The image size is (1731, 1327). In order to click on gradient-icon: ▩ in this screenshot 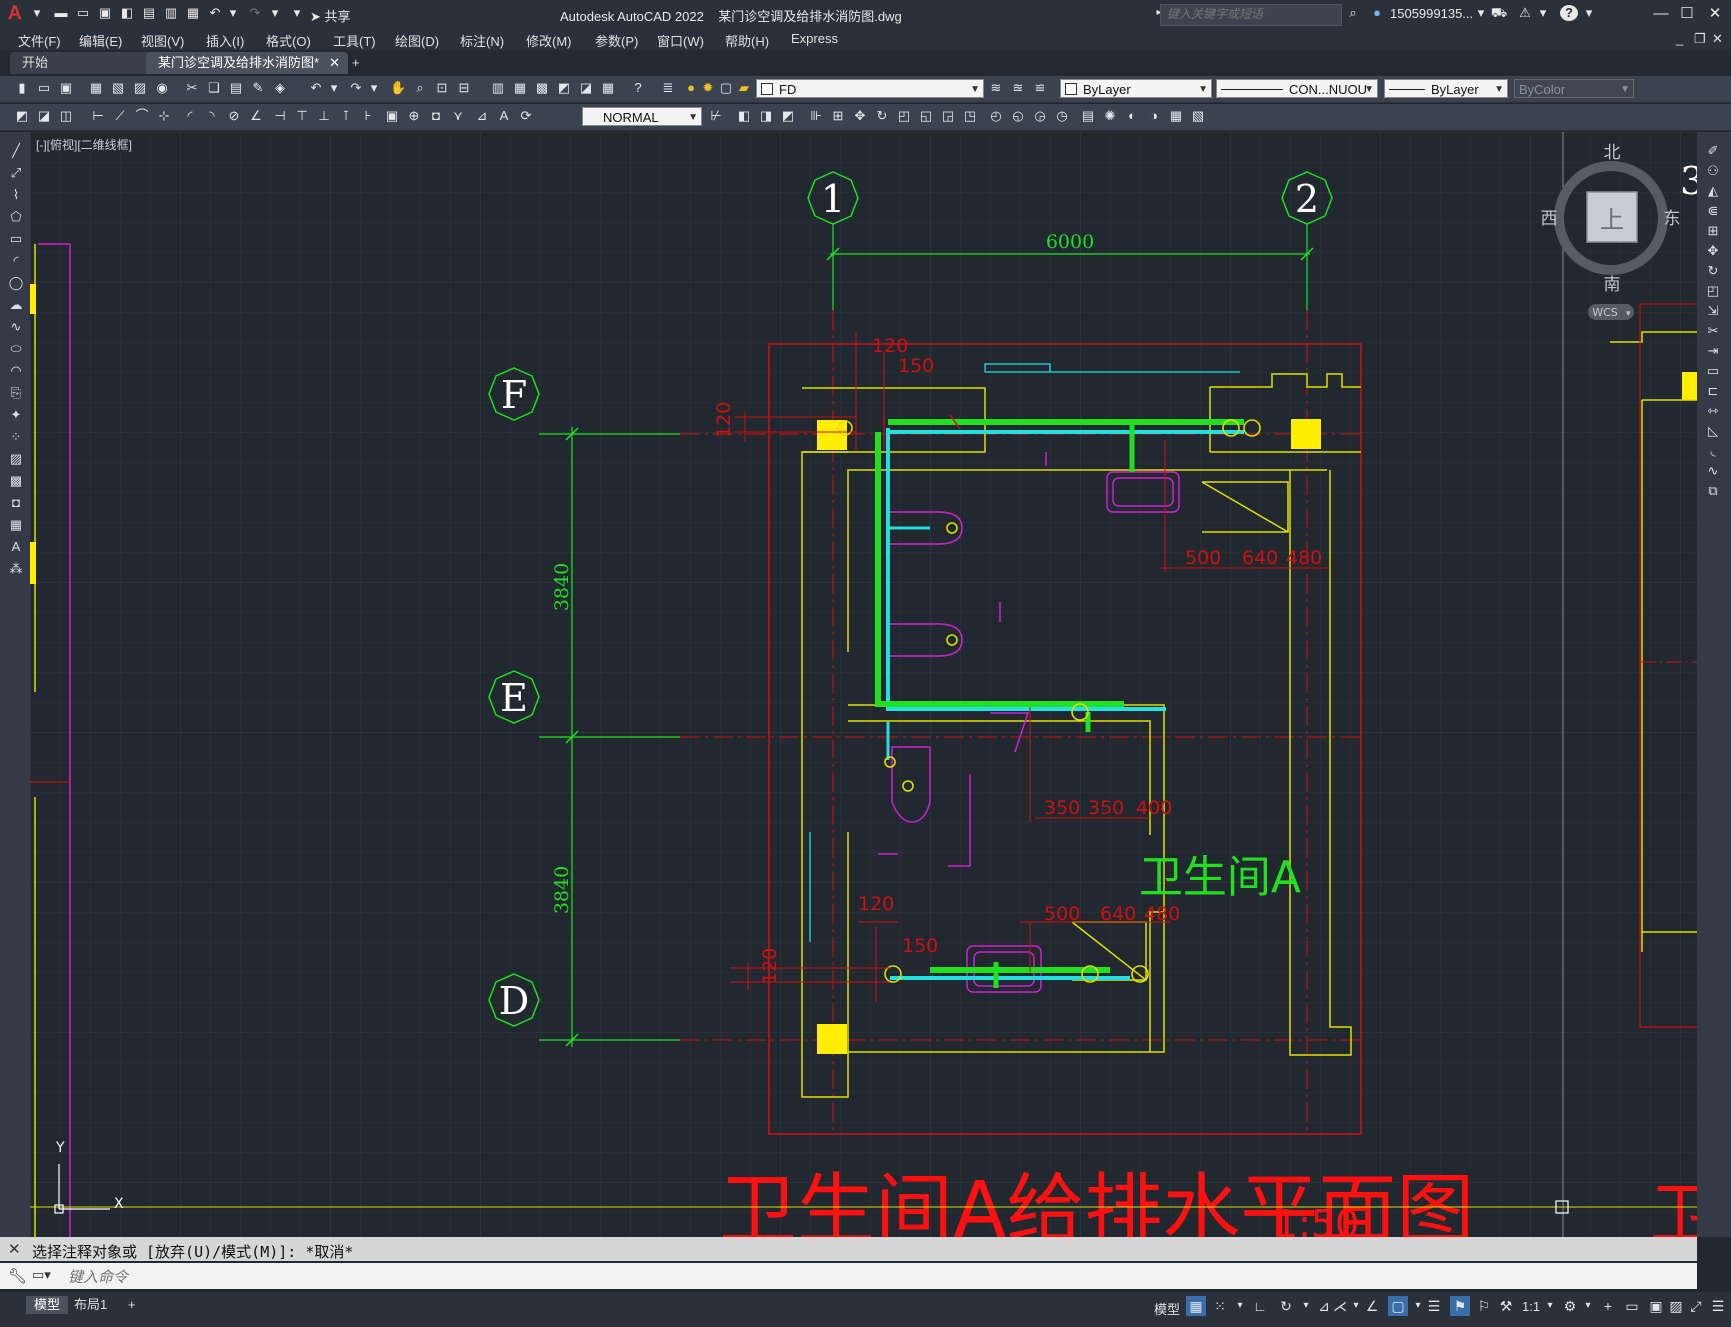, I will do `click(16, 481)`.